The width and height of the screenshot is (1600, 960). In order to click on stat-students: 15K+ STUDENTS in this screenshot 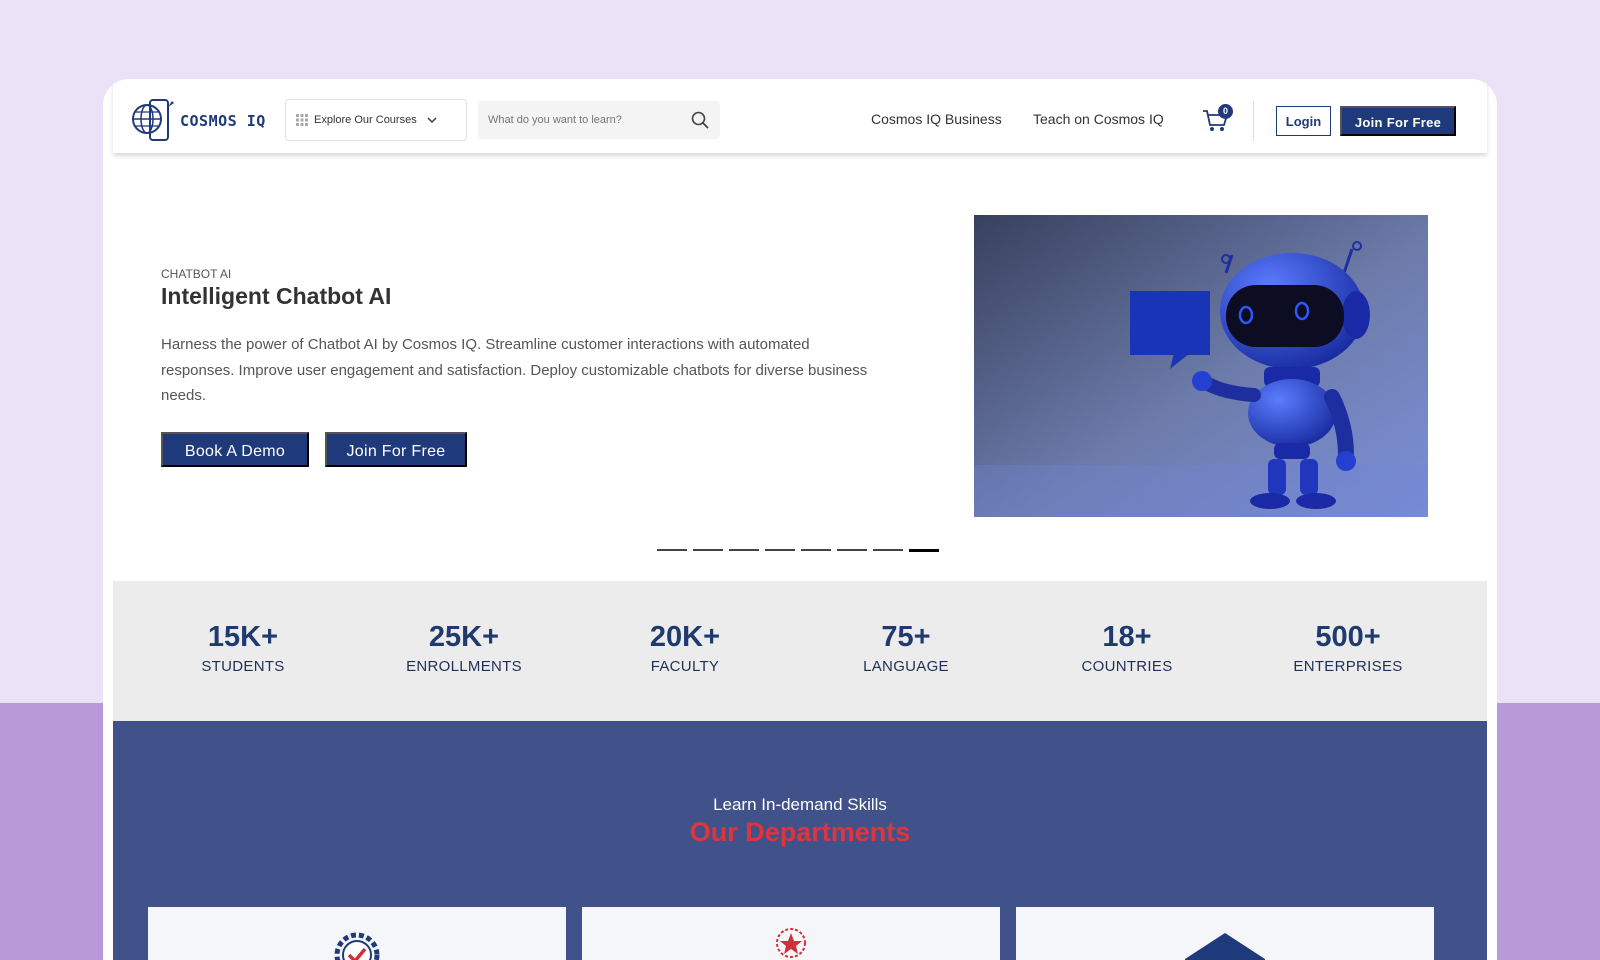, I will do `click(243, 648)`.